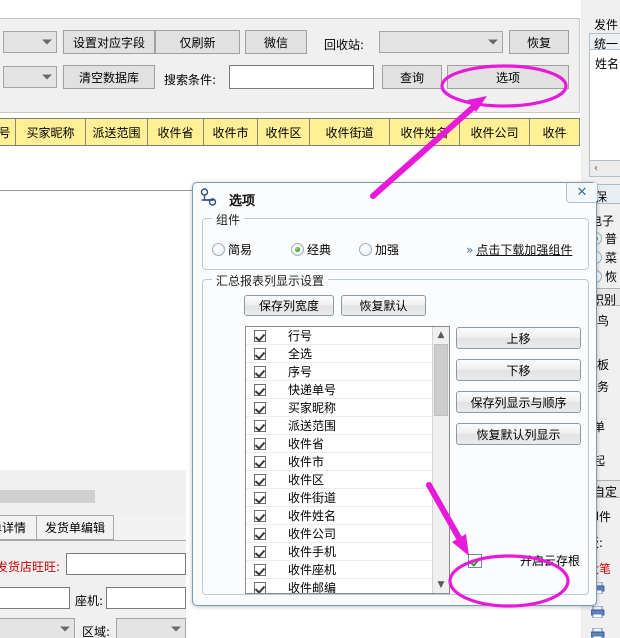  I want to click on move-up-button: 上移, so click(518, 338).